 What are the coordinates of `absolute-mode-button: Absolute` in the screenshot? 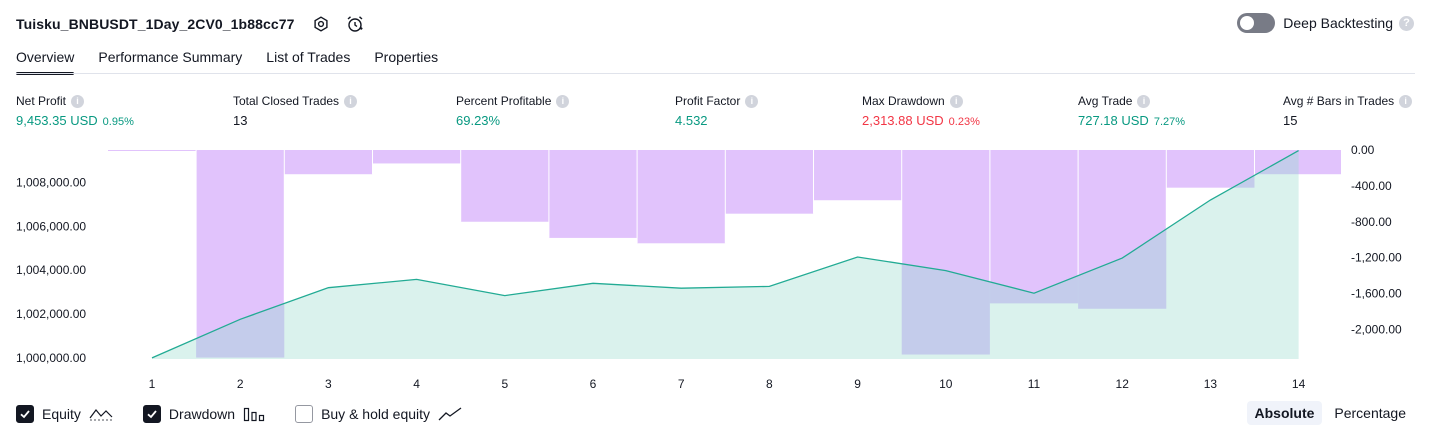 It's located at (1284, 413).